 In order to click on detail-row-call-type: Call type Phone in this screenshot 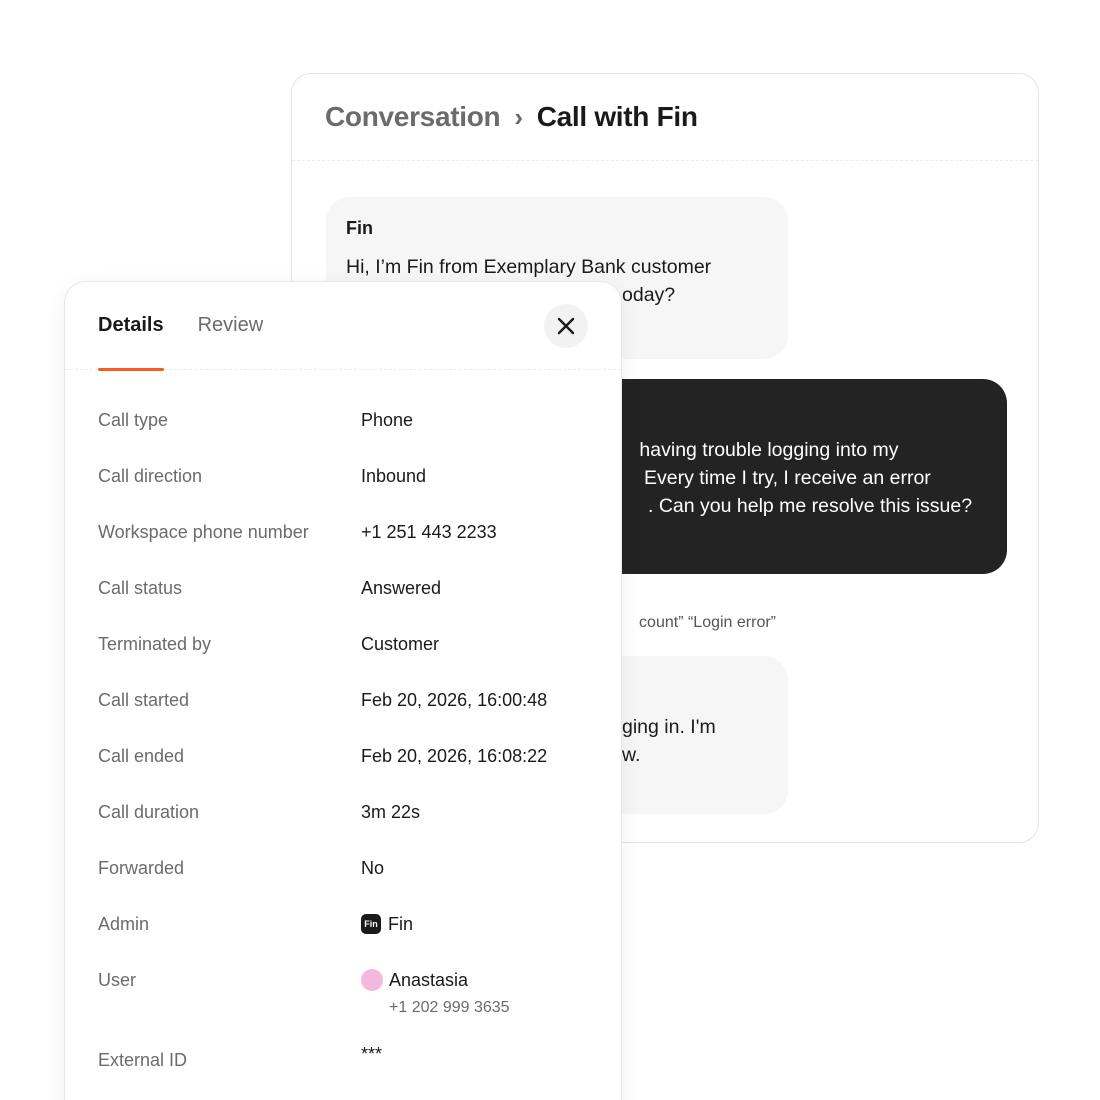, I will do `click(343, 422)`.